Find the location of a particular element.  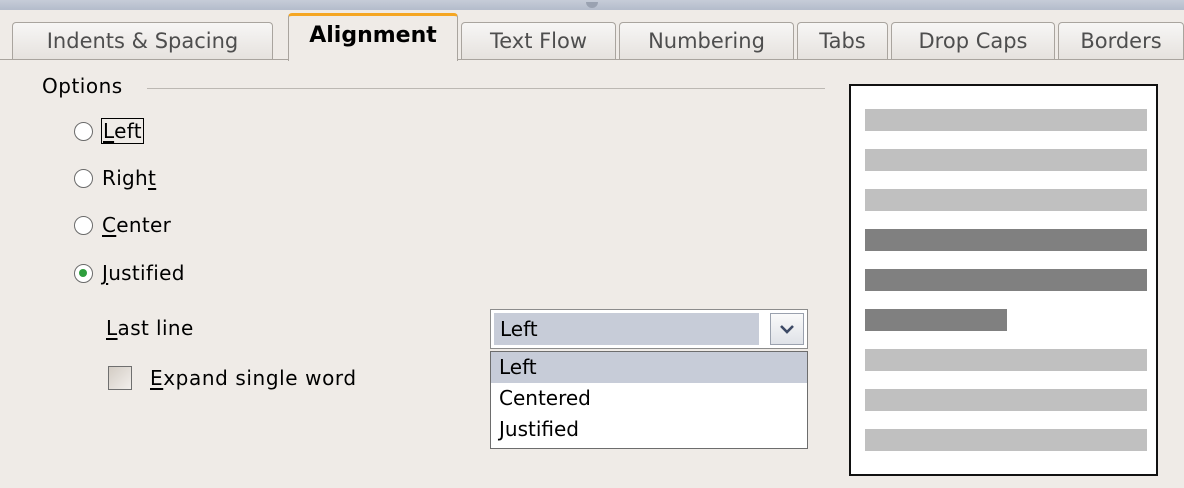

radio-right-button is located at coordinates (83, 178).